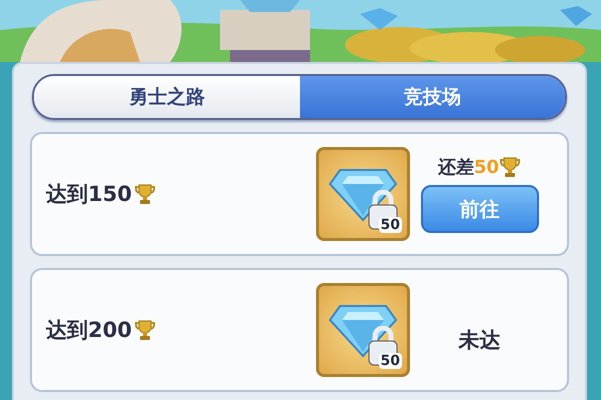  Describe the element at coordinates (487, 167) in the screenshot. I see `remaining-count: 50` at that location.